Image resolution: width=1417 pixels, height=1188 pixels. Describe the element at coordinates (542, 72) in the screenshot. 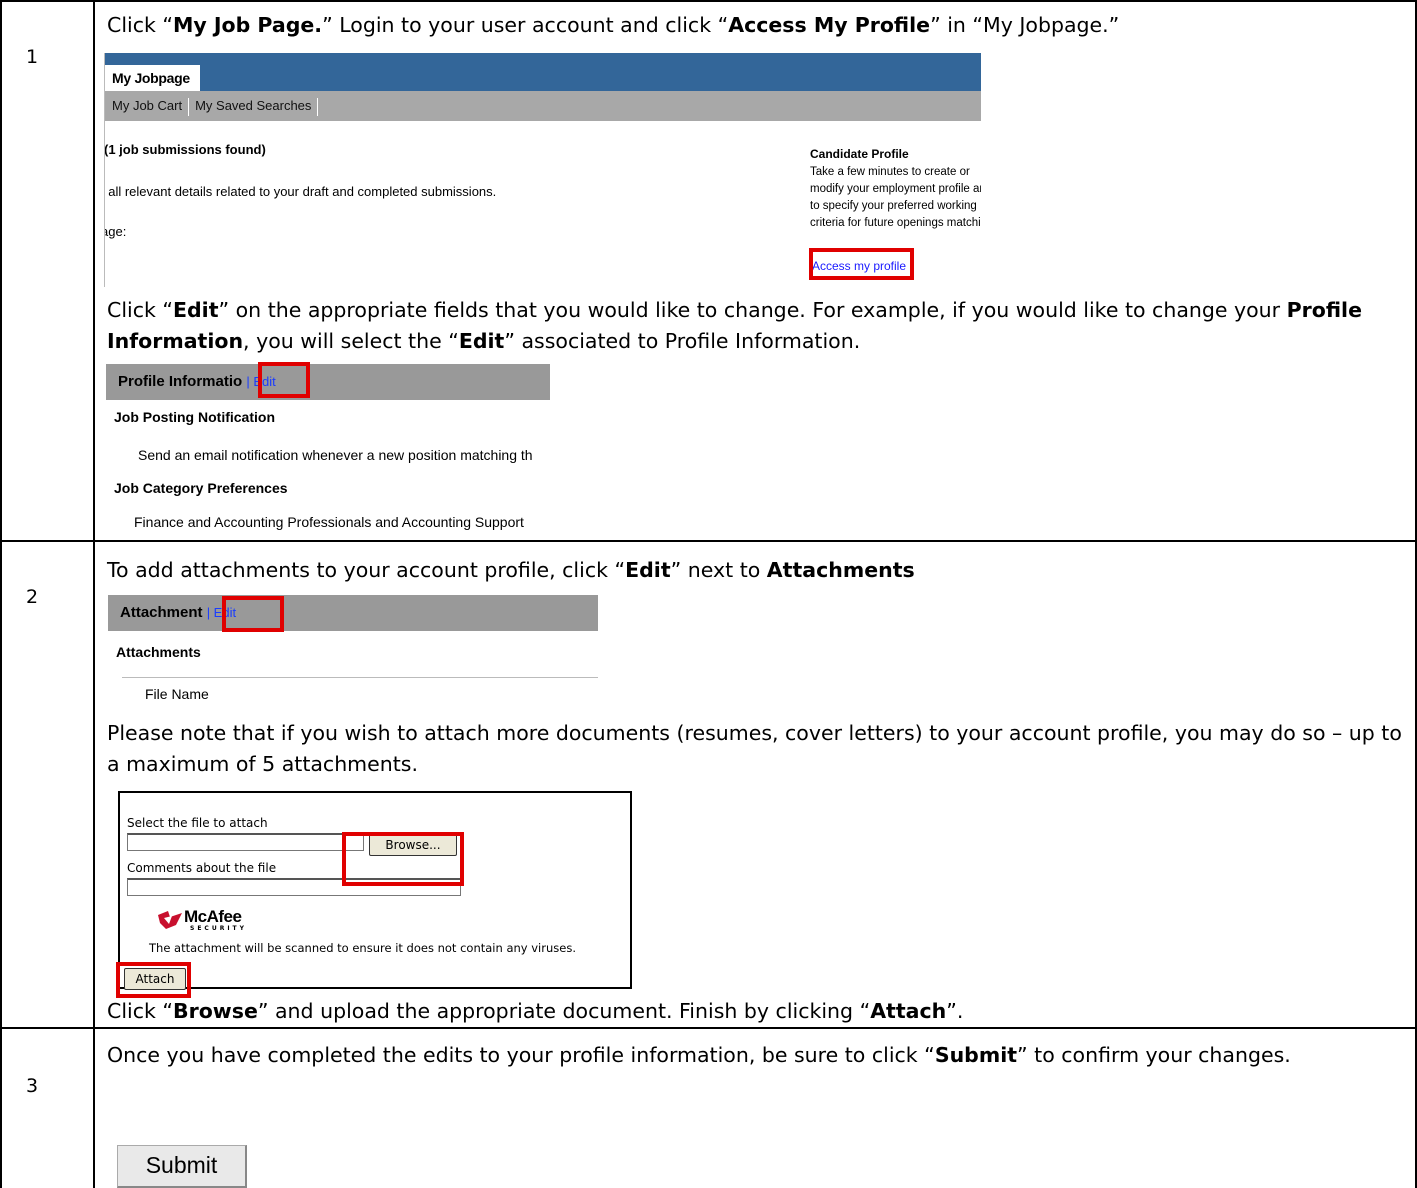

I see `jobpage-header-bar` at that location.